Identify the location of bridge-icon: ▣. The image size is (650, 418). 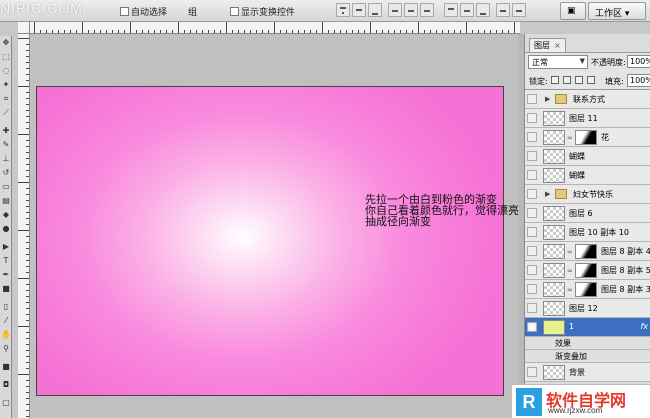
(573, 11).